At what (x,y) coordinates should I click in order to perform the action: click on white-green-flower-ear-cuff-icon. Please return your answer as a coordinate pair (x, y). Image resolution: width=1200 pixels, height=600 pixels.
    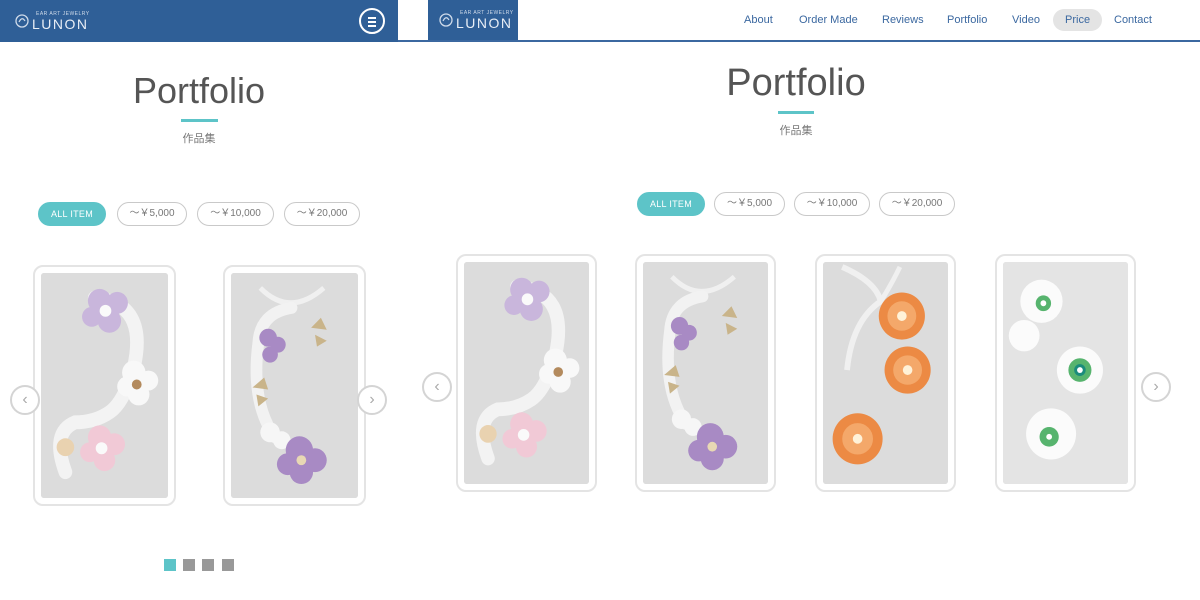
    Looking at the image, I should click on (1065, 373).